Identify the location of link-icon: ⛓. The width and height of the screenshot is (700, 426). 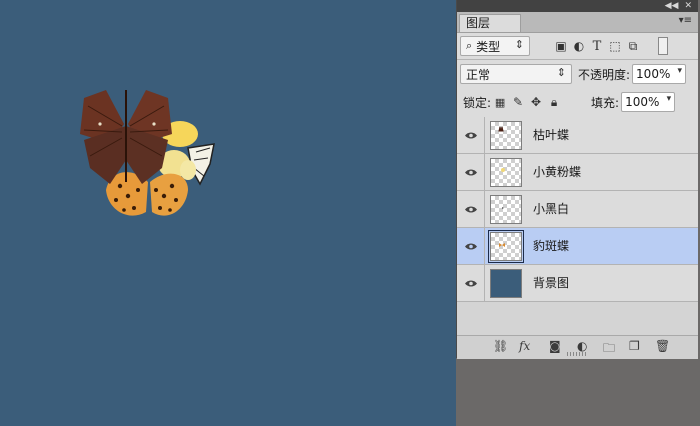
(500, 346).